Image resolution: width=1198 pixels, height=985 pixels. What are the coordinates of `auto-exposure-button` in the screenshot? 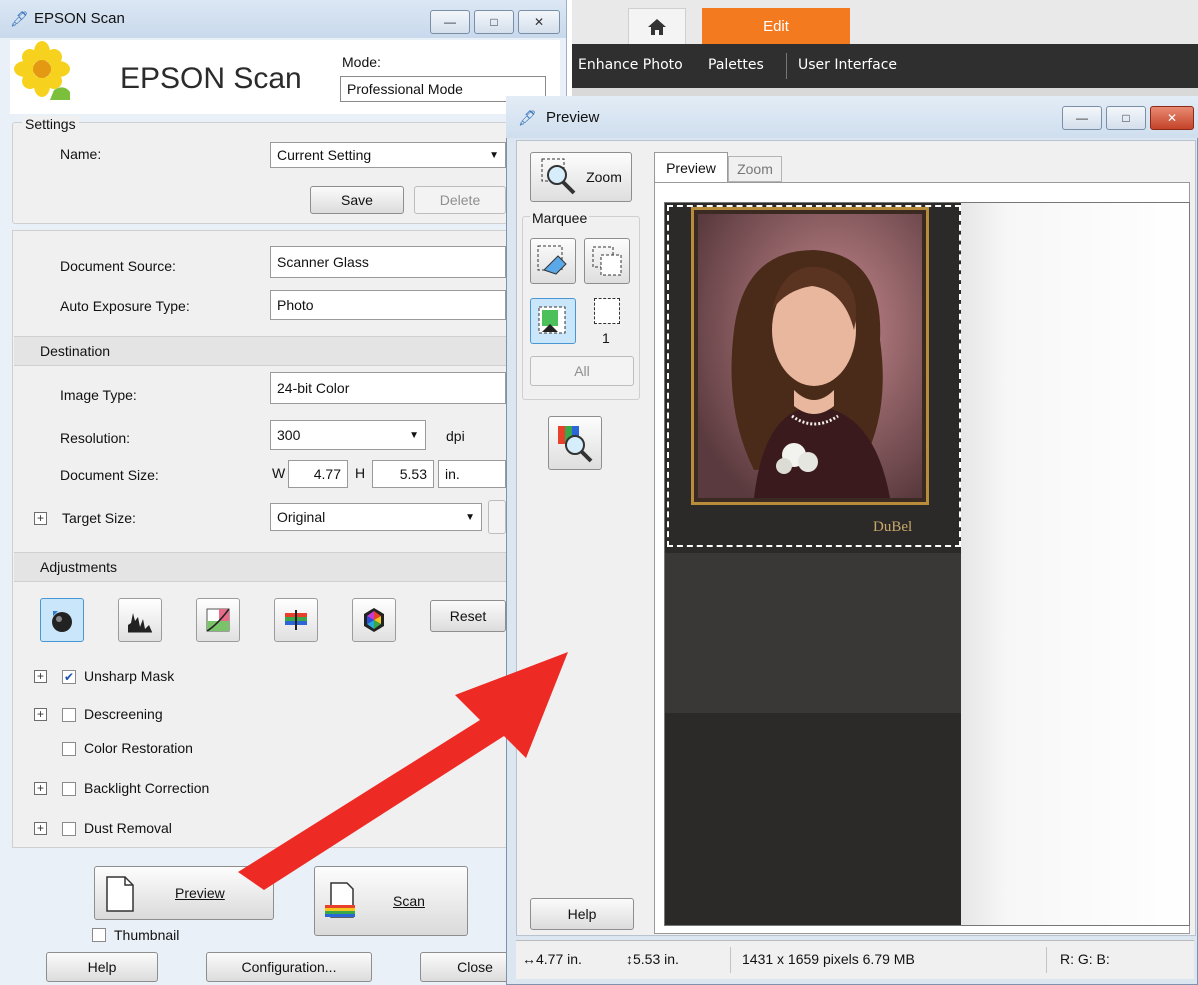 It's located at (62, 620).